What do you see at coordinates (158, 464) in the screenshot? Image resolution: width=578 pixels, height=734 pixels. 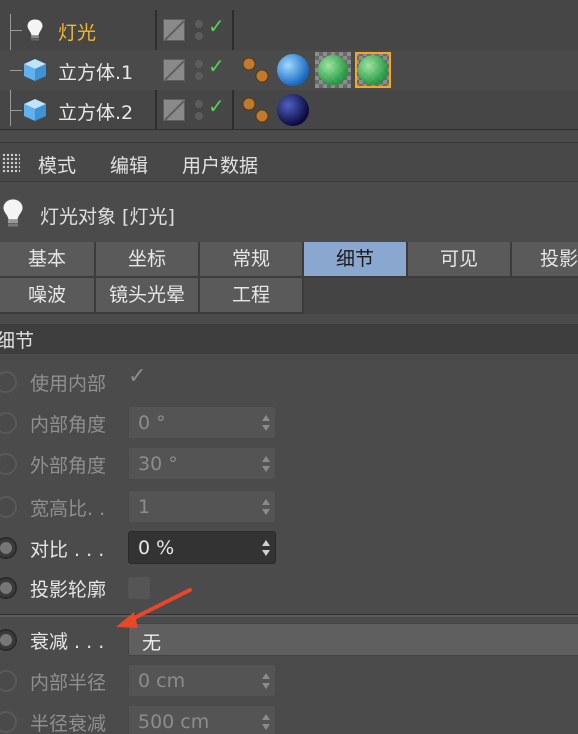 I see `field-value: 30 °` at bounding box center [158, 464].